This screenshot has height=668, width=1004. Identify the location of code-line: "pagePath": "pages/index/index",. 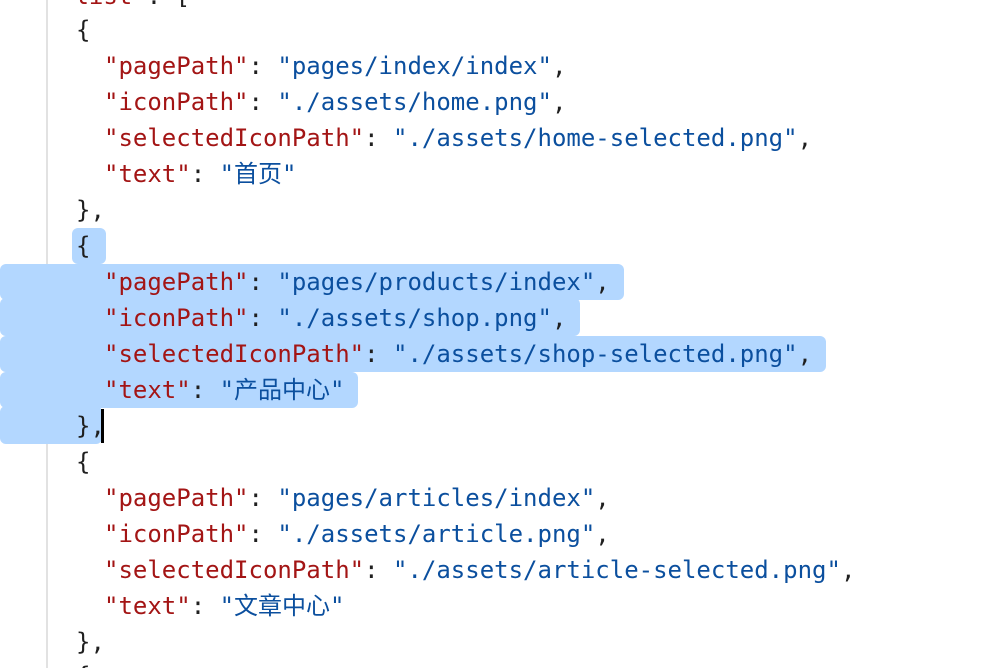
(335, 66).